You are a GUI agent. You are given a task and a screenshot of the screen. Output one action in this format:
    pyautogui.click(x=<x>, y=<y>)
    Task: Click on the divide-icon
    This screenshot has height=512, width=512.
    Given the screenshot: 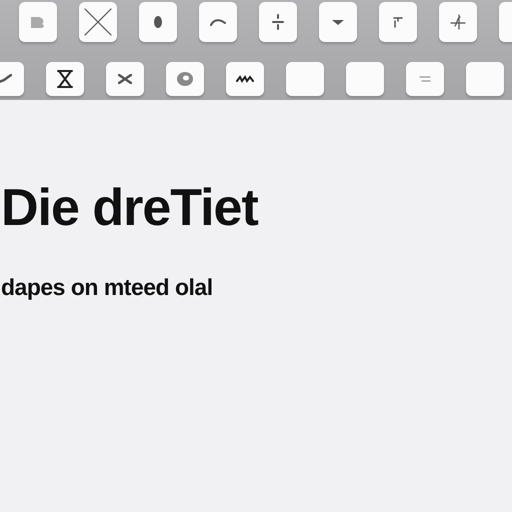 What is the action you would take?
    pyautogui.click(x=278, y=22)
    